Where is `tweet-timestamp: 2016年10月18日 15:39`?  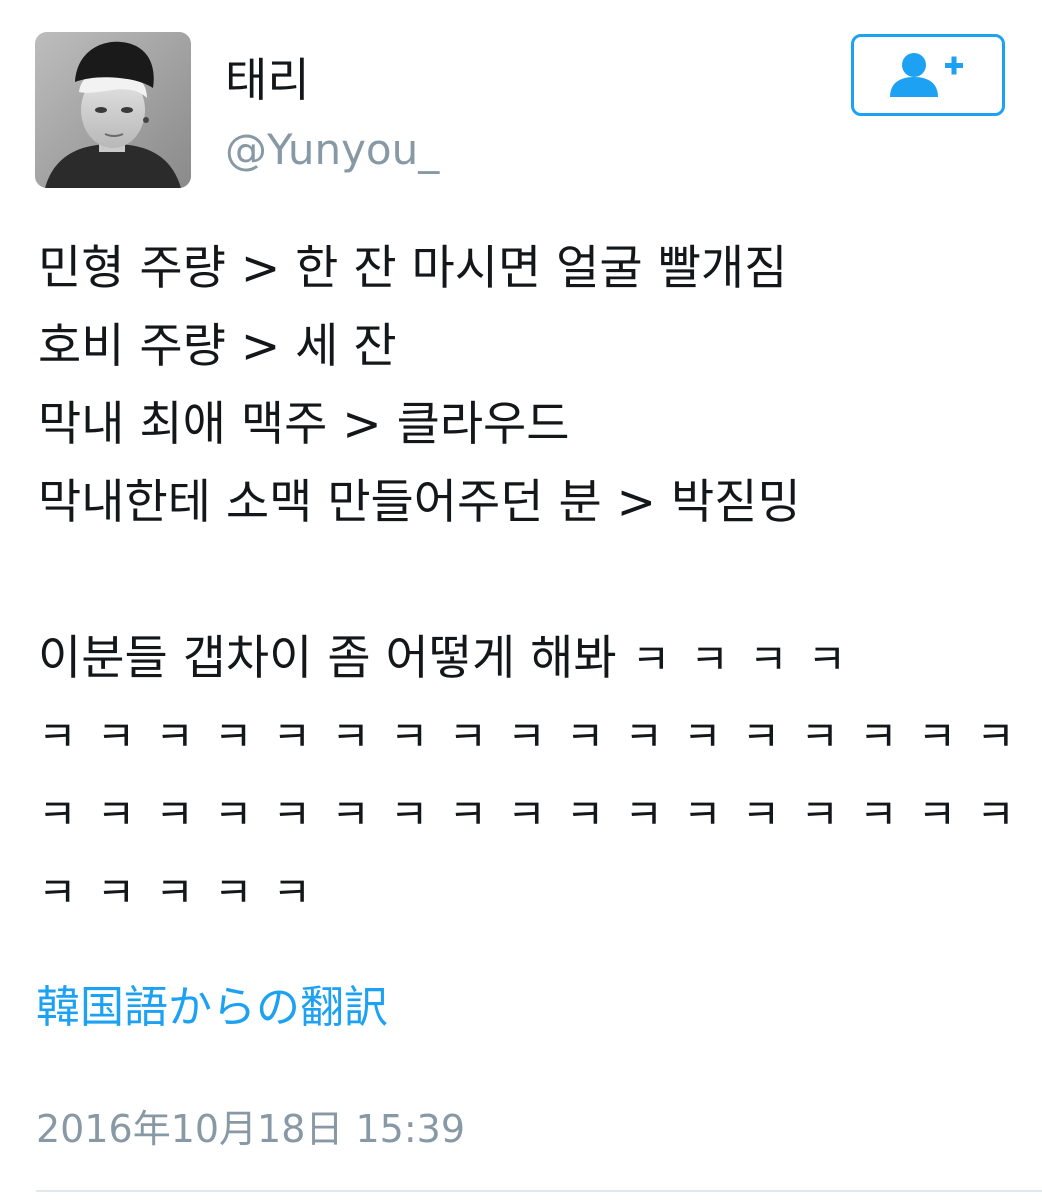 tweet-timestamp: 2016年10月18日 15:39 is located at coordinates (250, 1129).